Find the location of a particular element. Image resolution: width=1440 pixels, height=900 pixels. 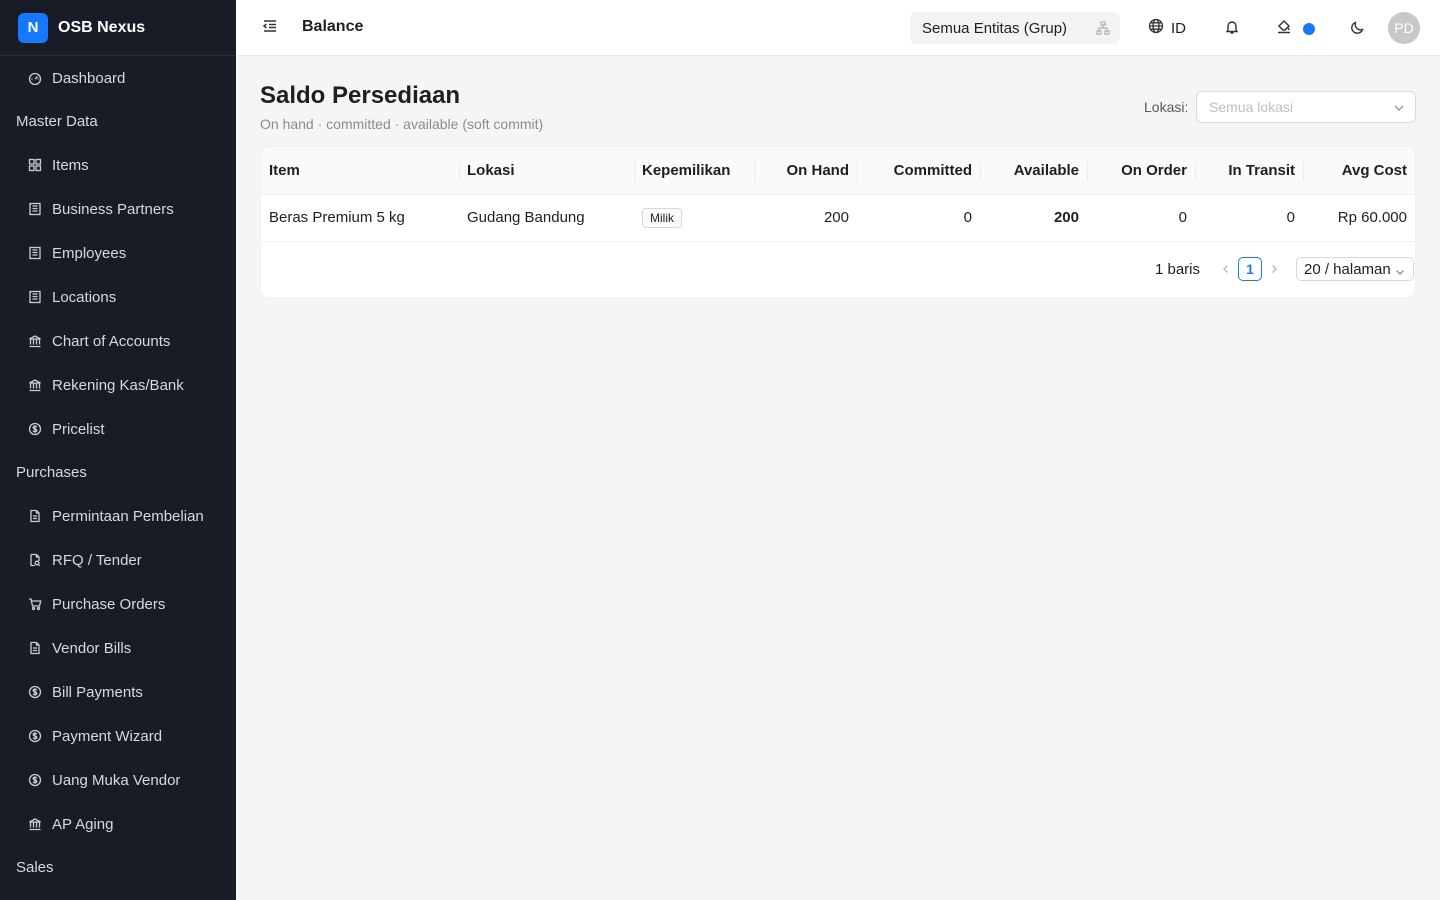

column-header-lokasi: Lokasi is located at coordinates (546, 171).